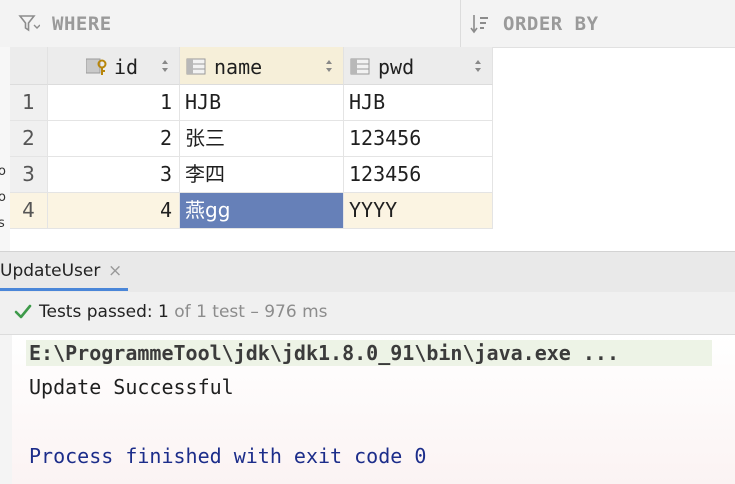  What do you see at coordinates (29, 211) in the screenshot?
I see `row-number: 4` at bounding box center [29, 211].